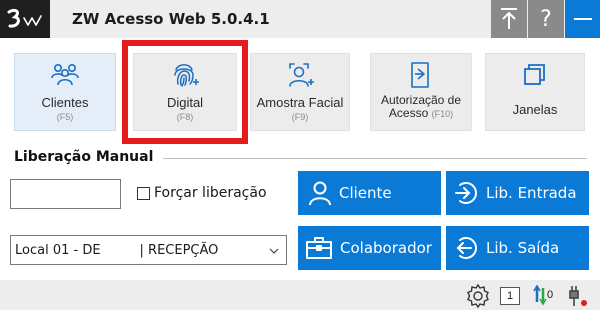  Describe the element at coordinates (578, 296) in the screenshot. I see `plug-disconnected-icon` at that location.